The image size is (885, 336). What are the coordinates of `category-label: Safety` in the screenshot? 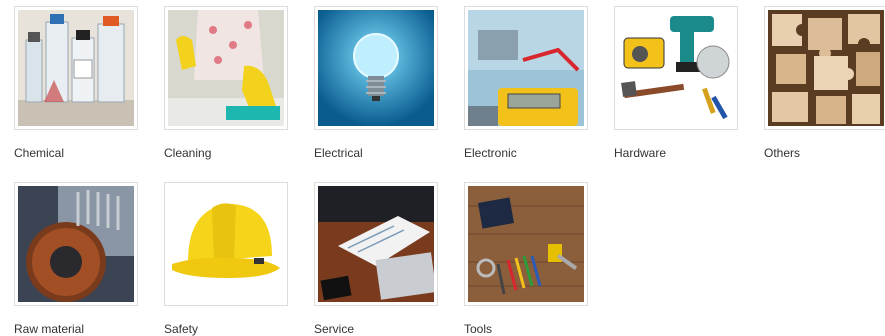 It's located at (181, 329).